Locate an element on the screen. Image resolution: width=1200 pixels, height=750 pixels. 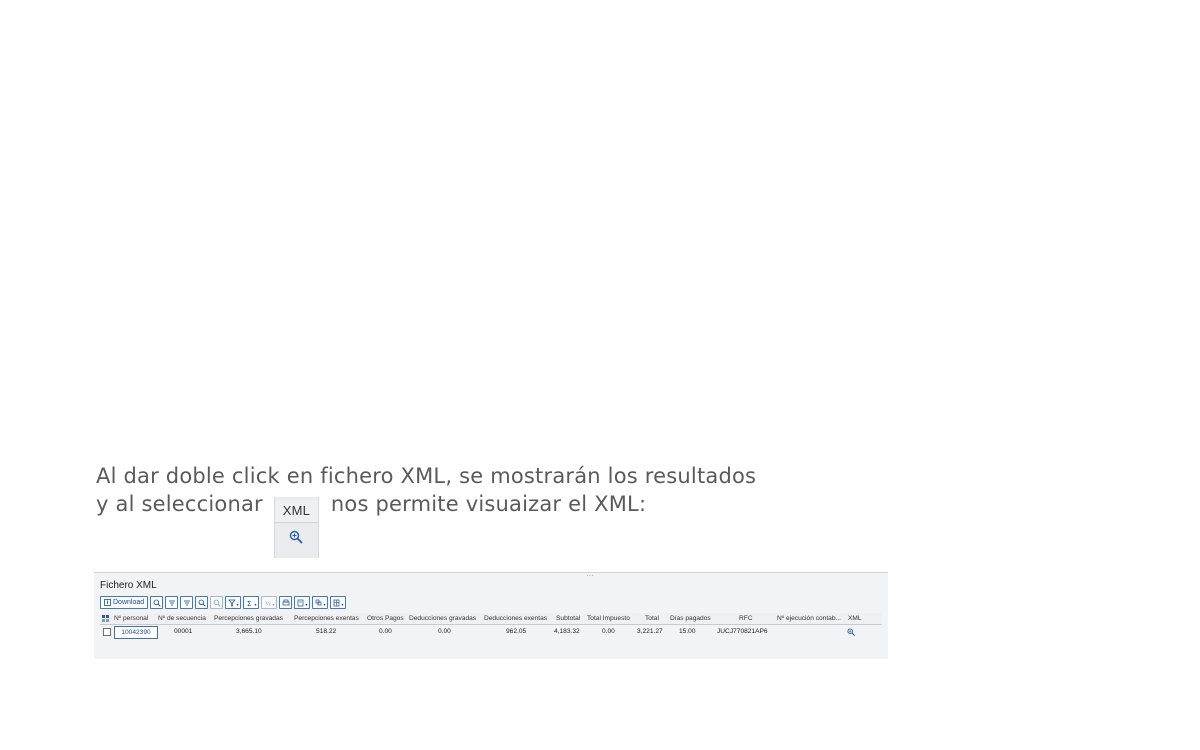
choose-layout-icon is located at coordinates (338, 602).